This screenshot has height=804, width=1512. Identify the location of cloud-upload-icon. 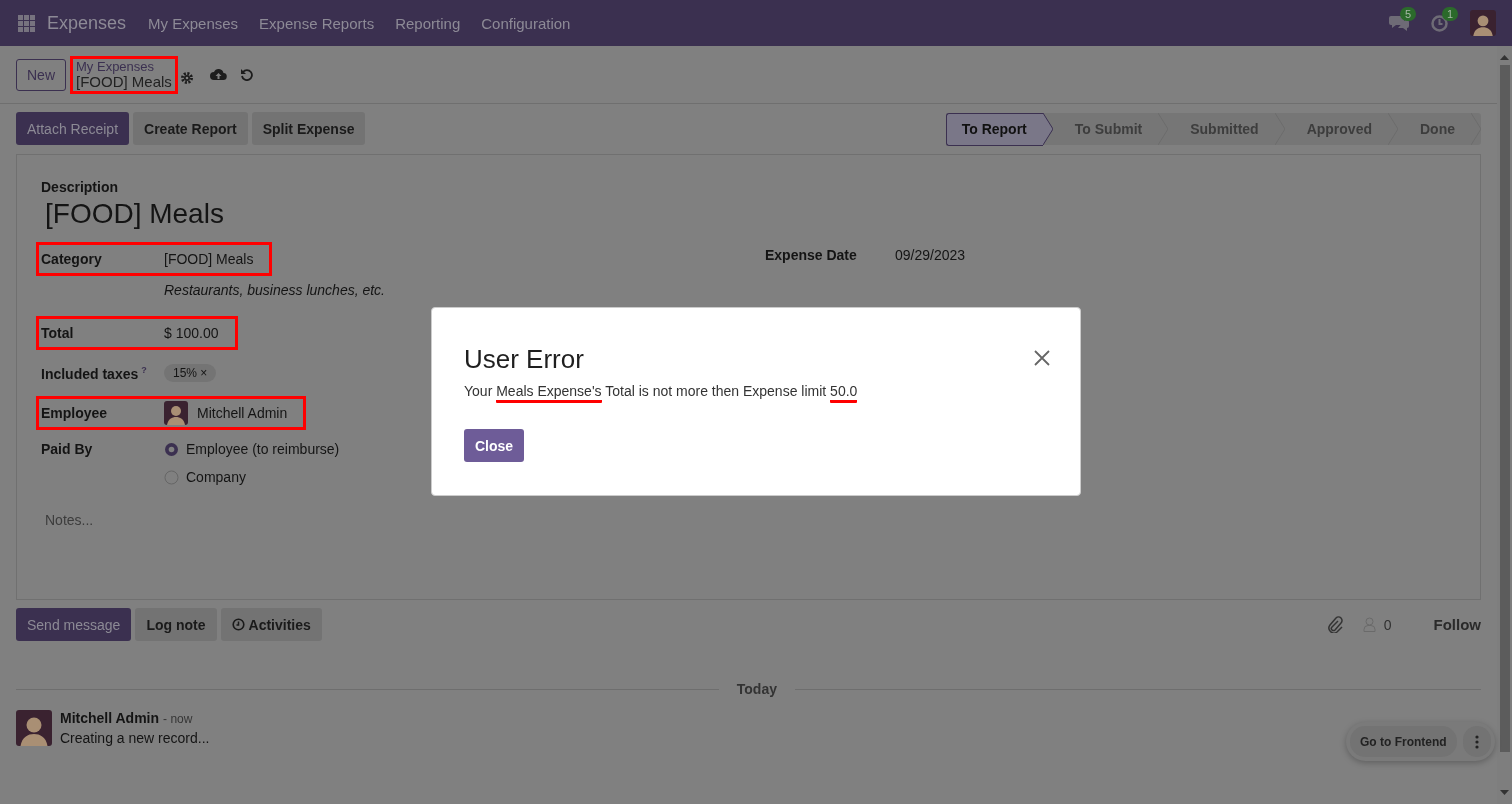
(218, 74).